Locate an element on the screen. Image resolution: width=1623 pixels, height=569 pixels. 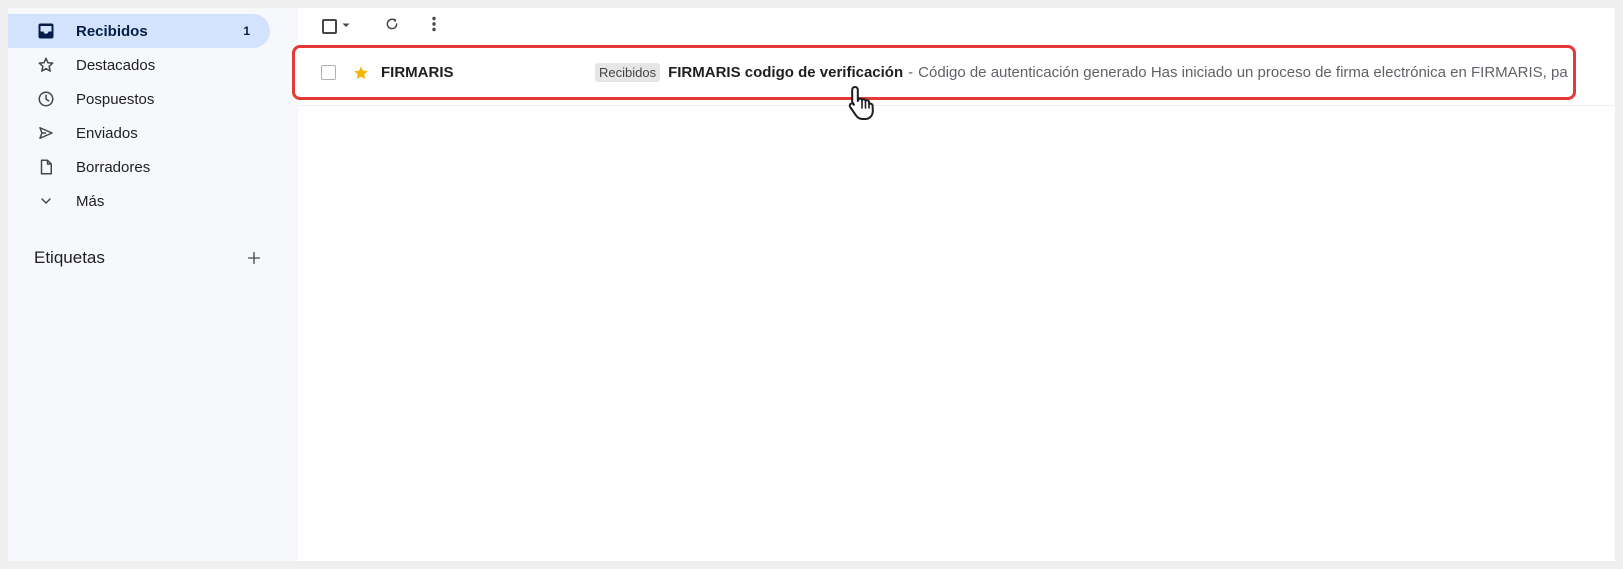
hand-cursor-icon is located at coordinates (861, 103).